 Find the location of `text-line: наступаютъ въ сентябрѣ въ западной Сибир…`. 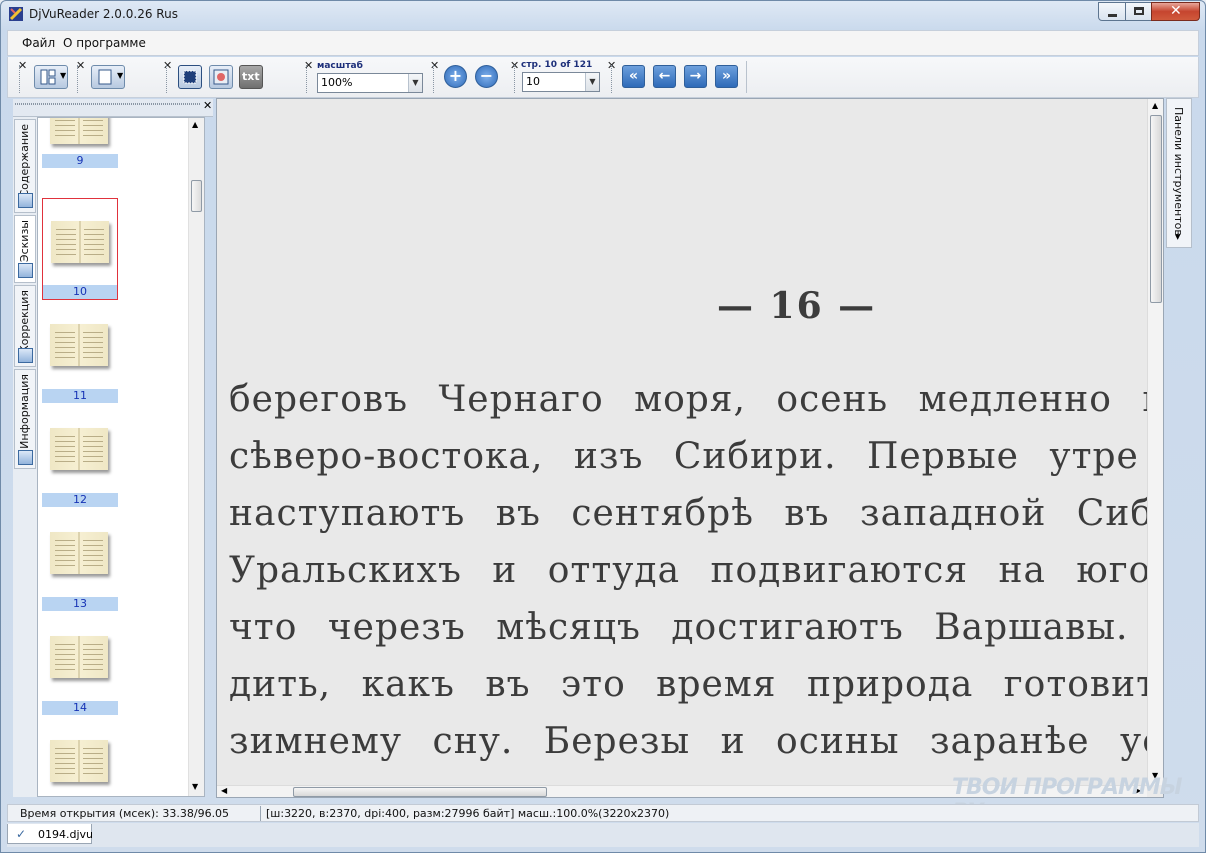

text-line: наступаютъ въ сентябрѣ въ западной Сибир… is located at coordinates (688, 513).